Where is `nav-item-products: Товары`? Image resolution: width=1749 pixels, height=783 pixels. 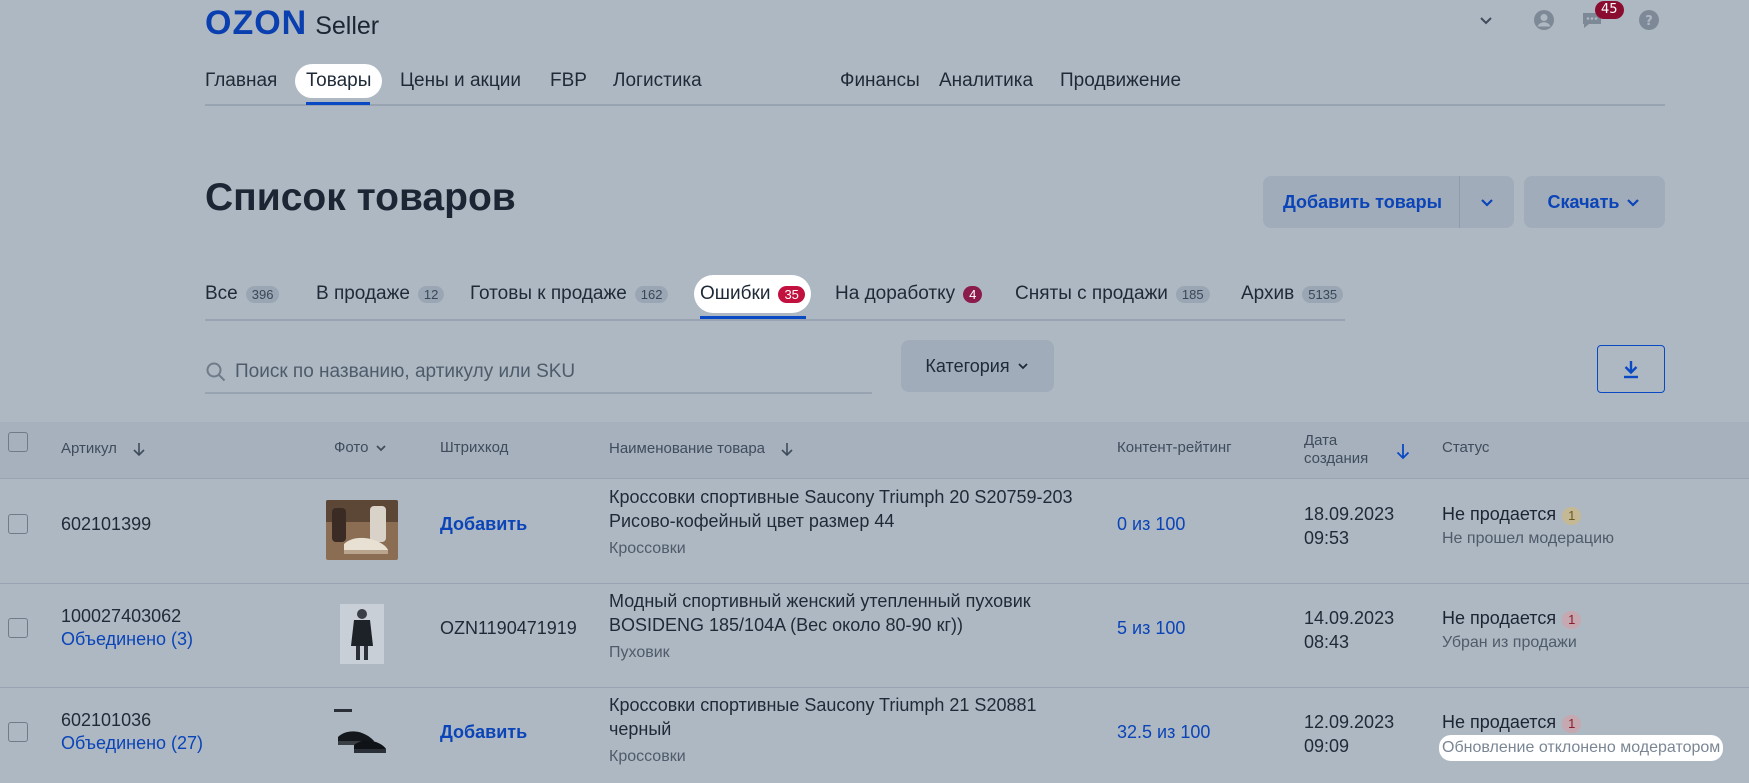
nav-item-products: Товары is located at coordinates (339, 81).